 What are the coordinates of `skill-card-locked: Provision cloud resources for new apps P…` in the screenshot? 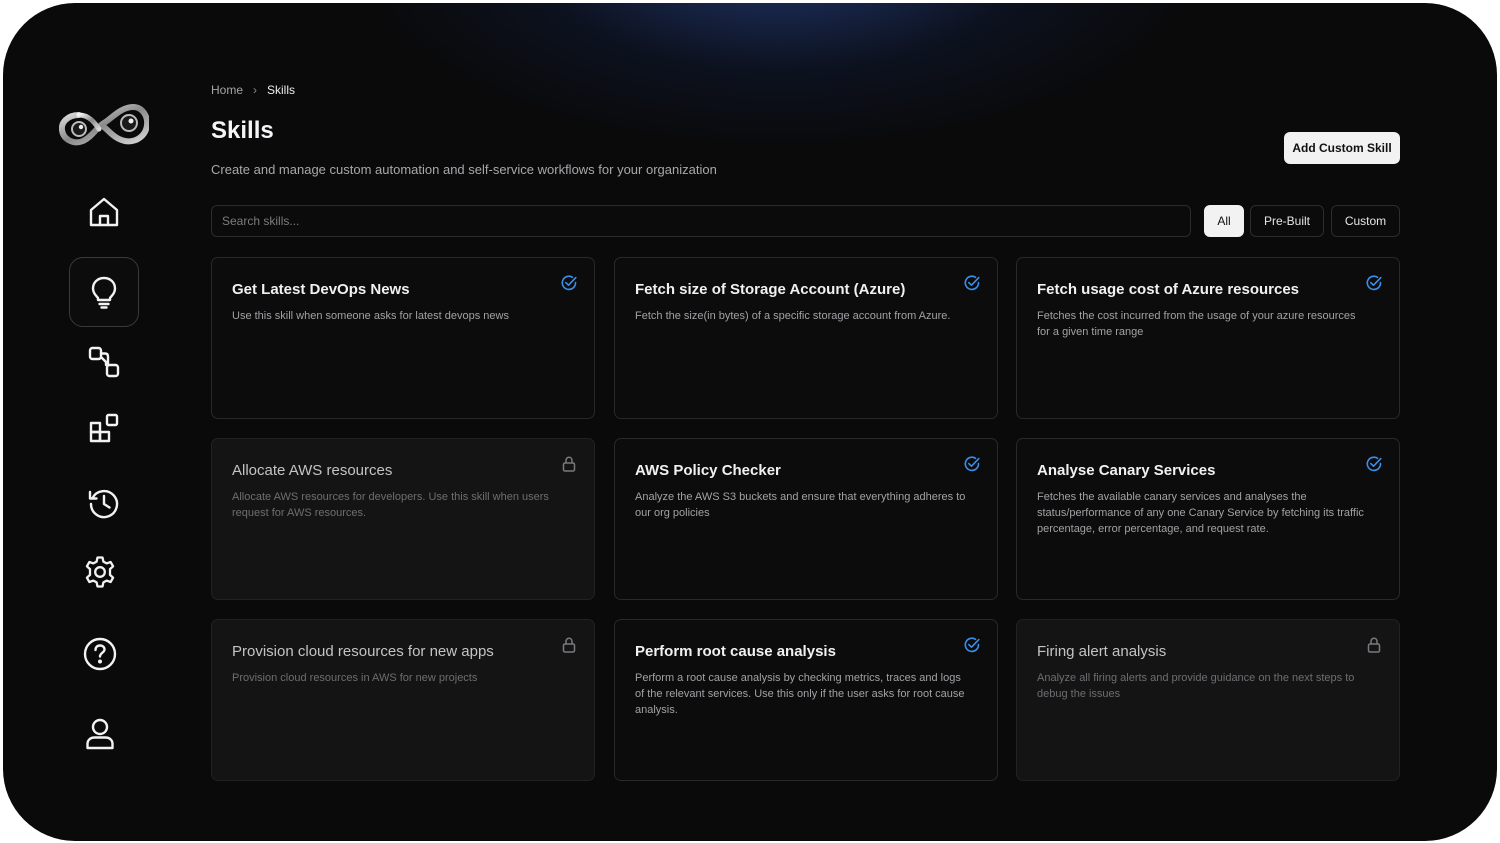 It's located at (403, 700).